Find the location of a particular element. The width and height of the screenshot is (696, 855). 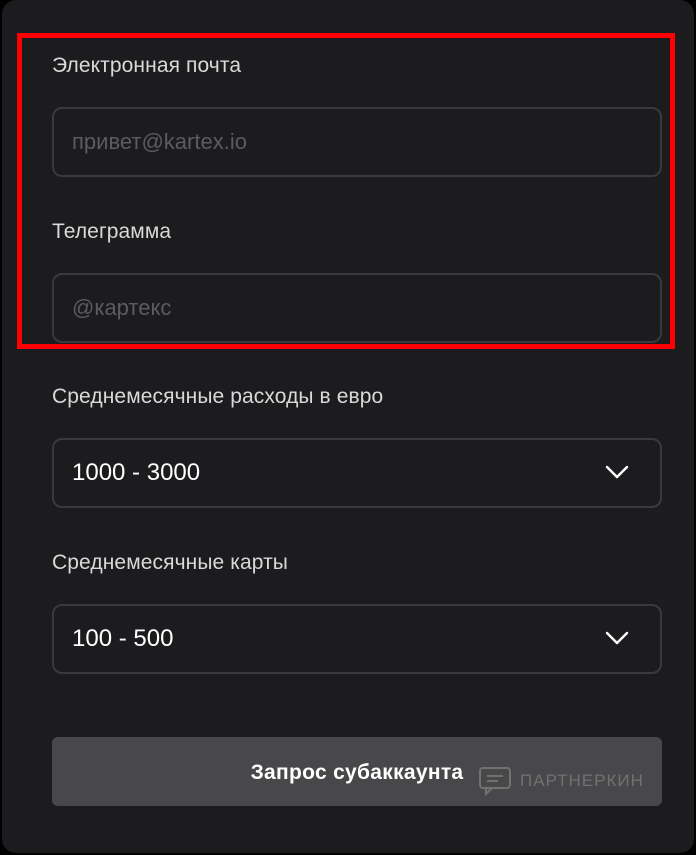

watermark-text: ПАРТНЕРКИН is located at coordinates (582, 780).